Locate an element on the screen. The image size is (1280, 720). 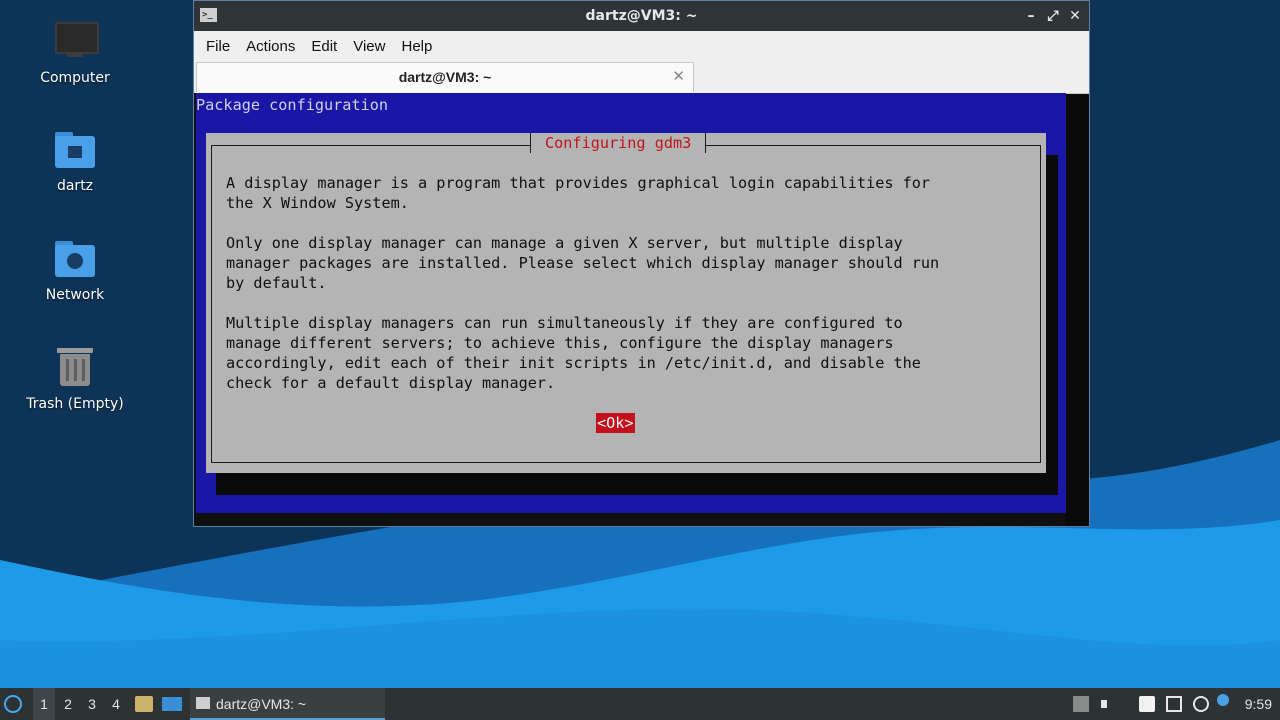
trash-icon is located at coordinates (75, 368).